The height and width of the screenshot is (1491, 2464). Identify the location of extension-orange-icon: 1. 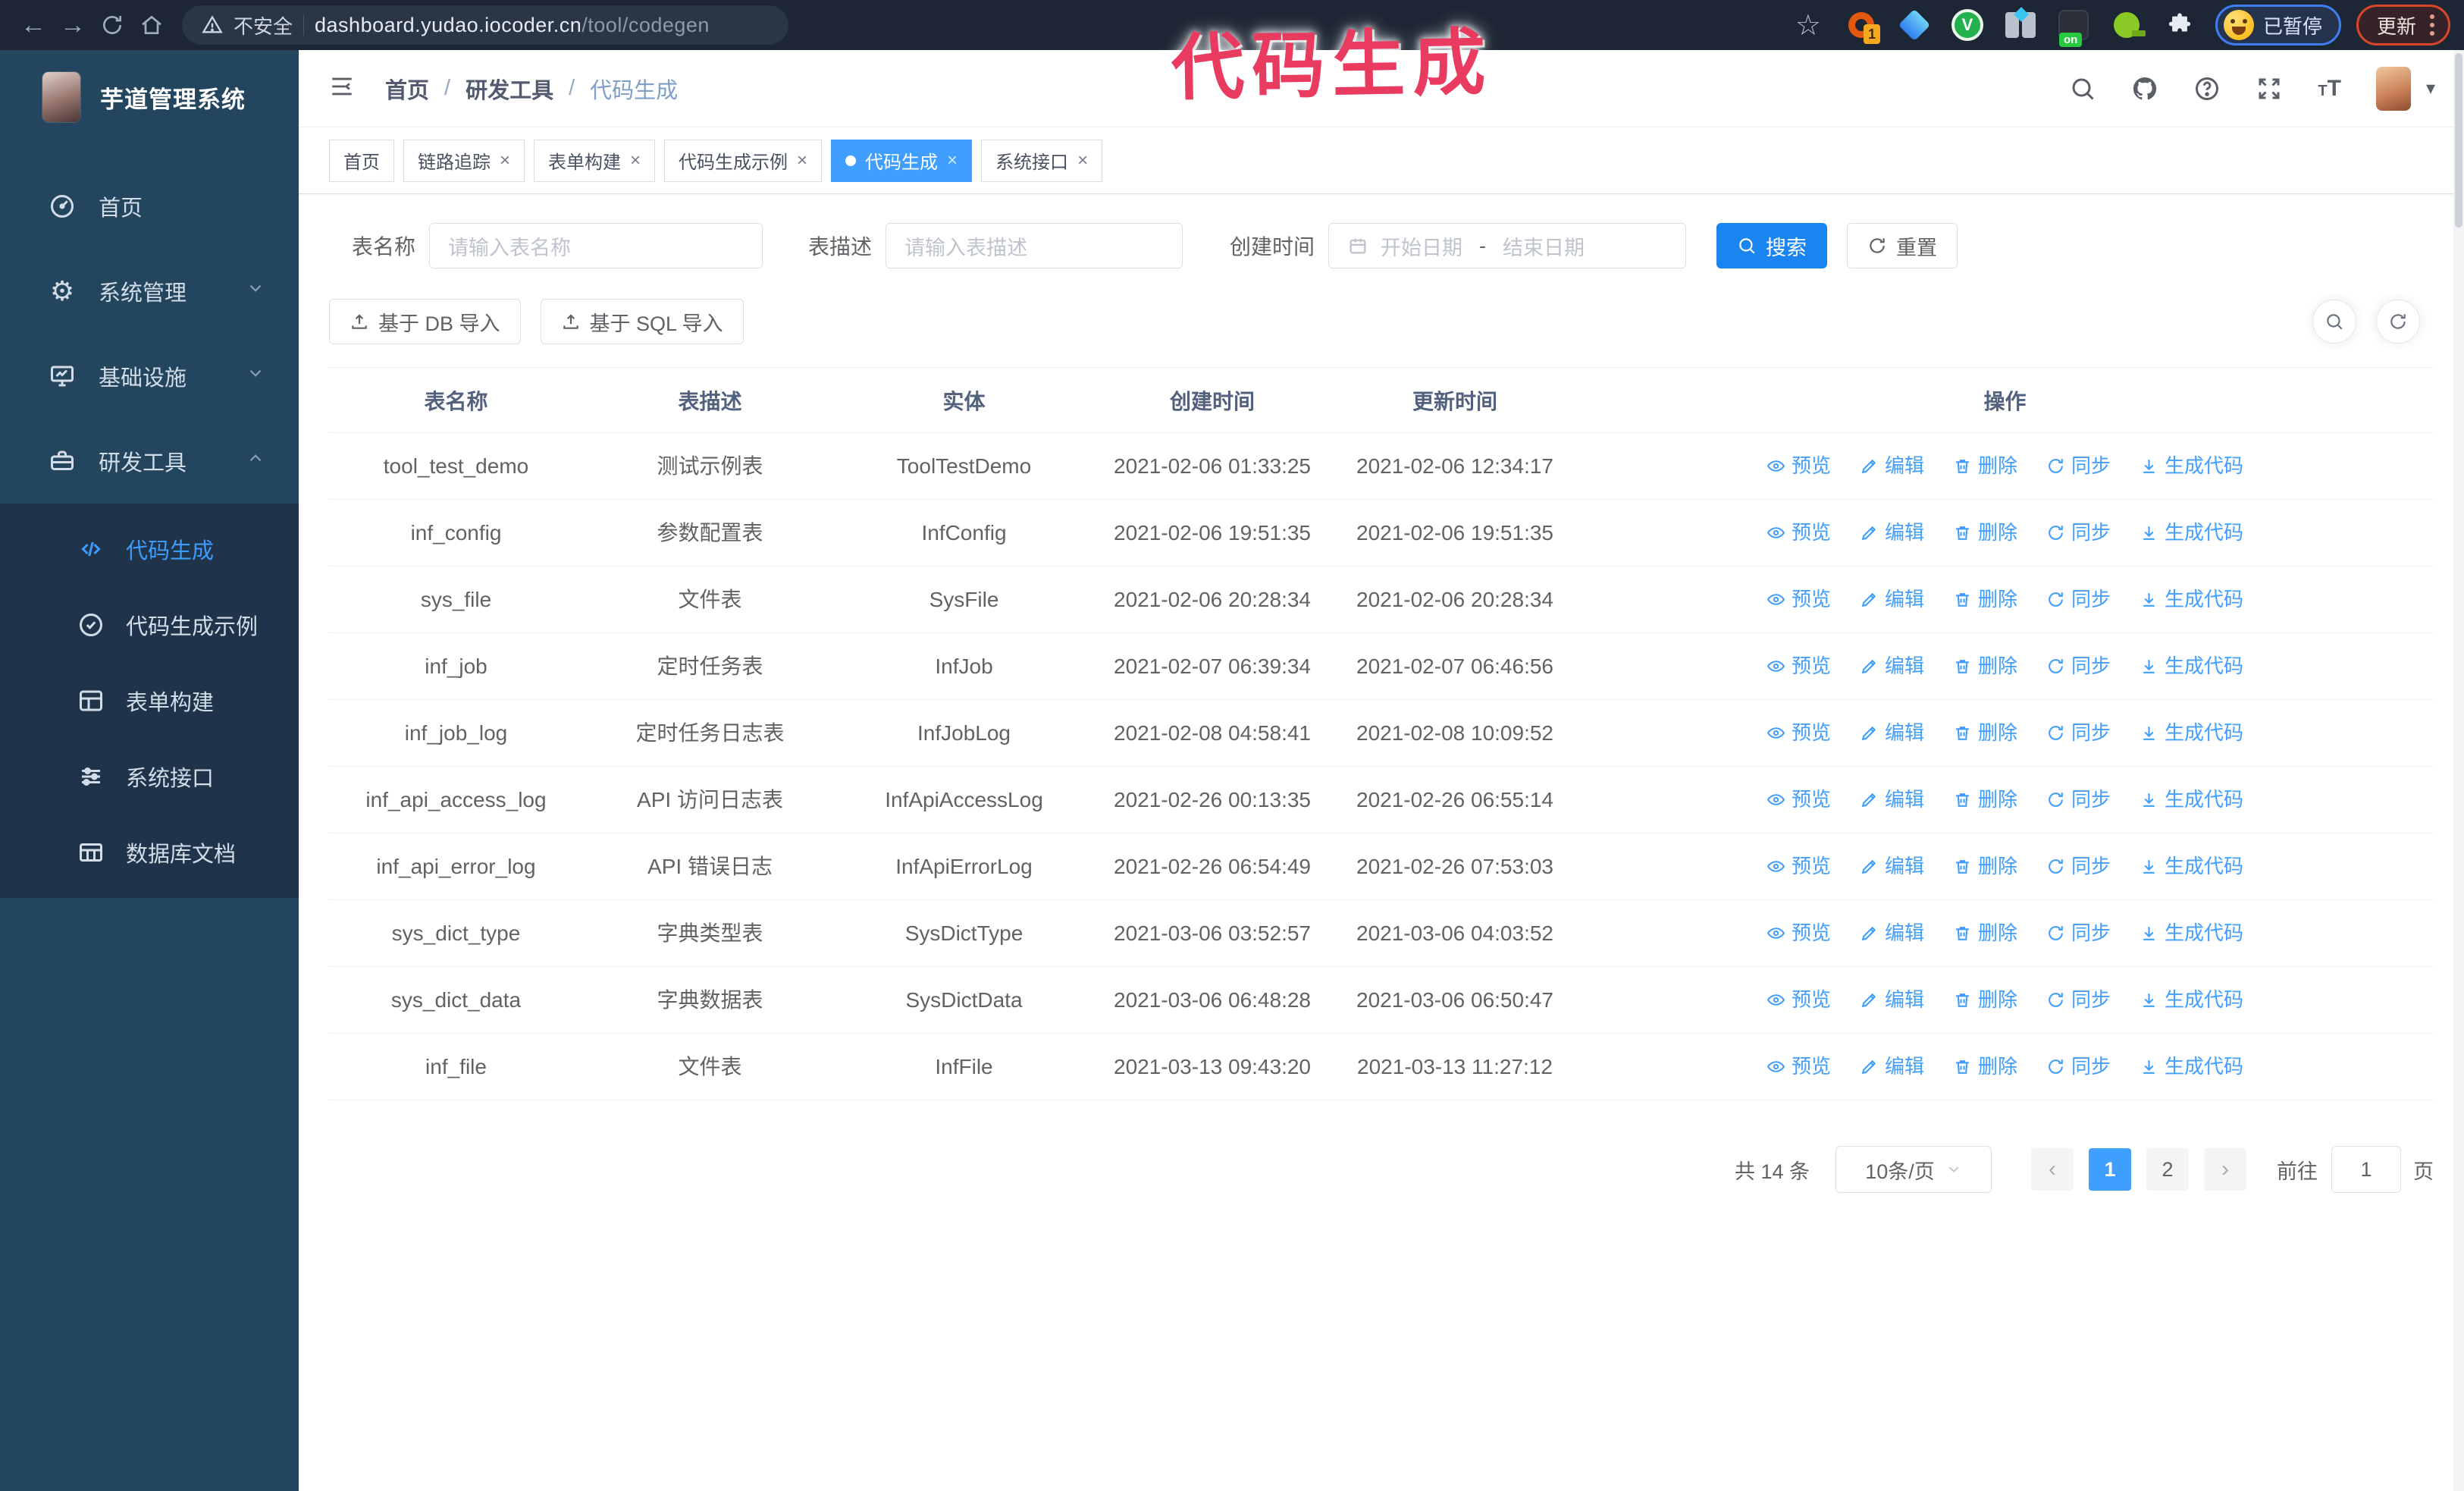
(1862, 26).